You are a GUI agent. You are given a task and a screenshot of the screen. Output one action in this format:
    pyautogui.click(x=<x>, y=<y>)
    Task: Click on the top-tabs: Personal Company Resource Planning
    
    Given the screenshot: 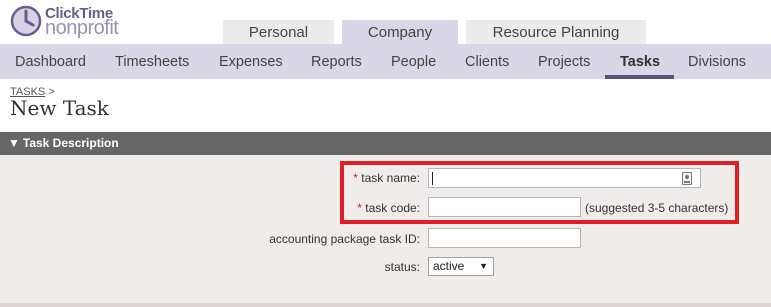 What is the action you would take?
    pyautogui.click(x=385, y=32)
    